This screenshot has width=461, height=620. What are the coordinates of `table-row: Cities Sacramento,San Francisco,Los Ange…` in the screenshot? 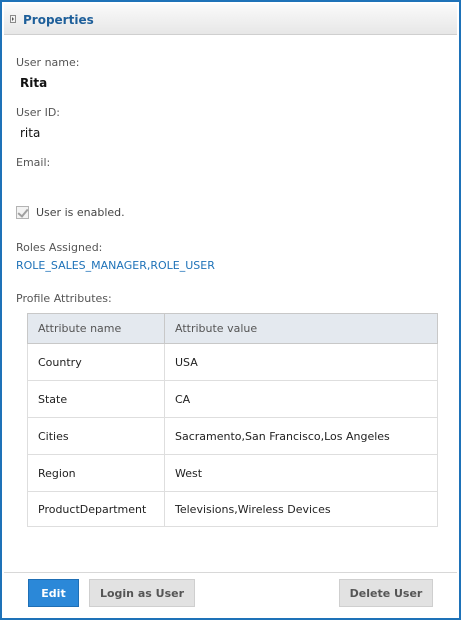 It's located at (232, 436).